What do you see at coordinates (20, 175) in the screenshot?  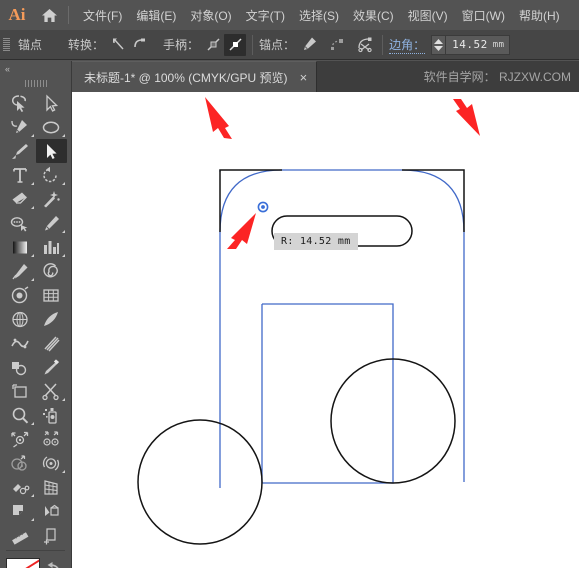 I see `tool-type-icon` at bounding box center [20, 175].